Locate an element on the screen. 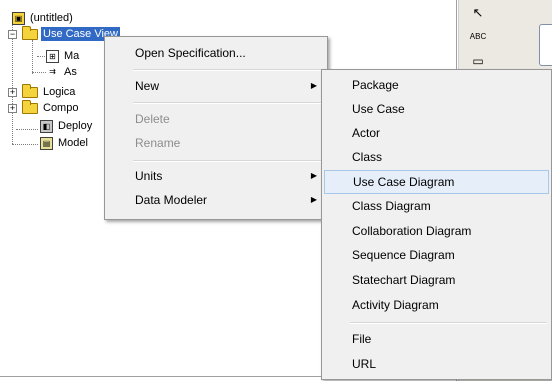 The image size is (552, 381). submenu-item-use-case: Use Case is located at coordinates (436, 109).